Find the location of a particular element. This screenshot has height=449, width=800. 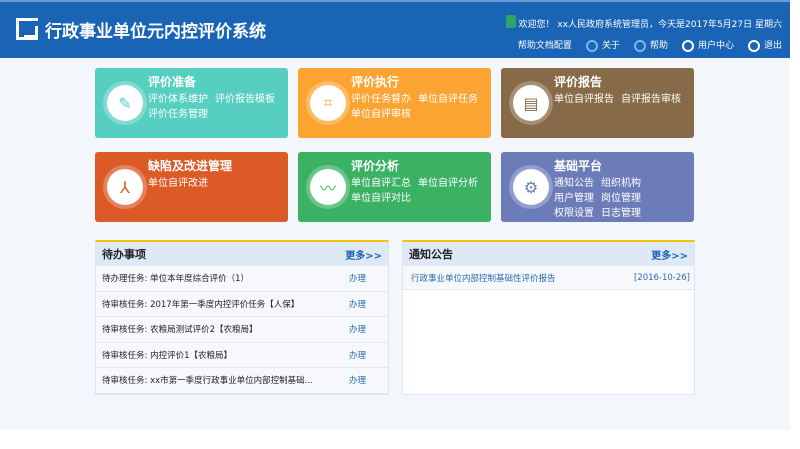

module-card: ✎ 评价准备评价体系维护 评价报告模板评价任务管理 is located at coordinates (191, 103).